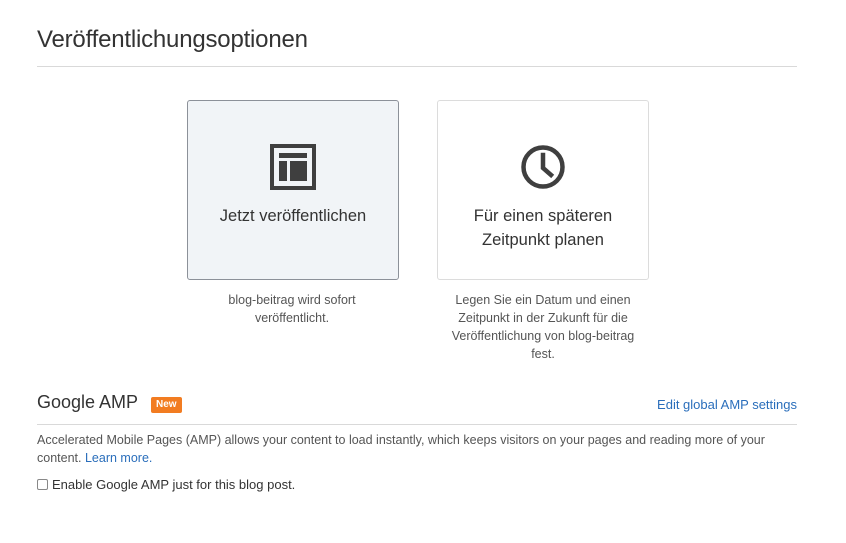  Describe the element at coordinates (292, 309) in the screenshot. I see `publish-now-description: blog-beitrag wird sofort veröffentlicht.` at that location.